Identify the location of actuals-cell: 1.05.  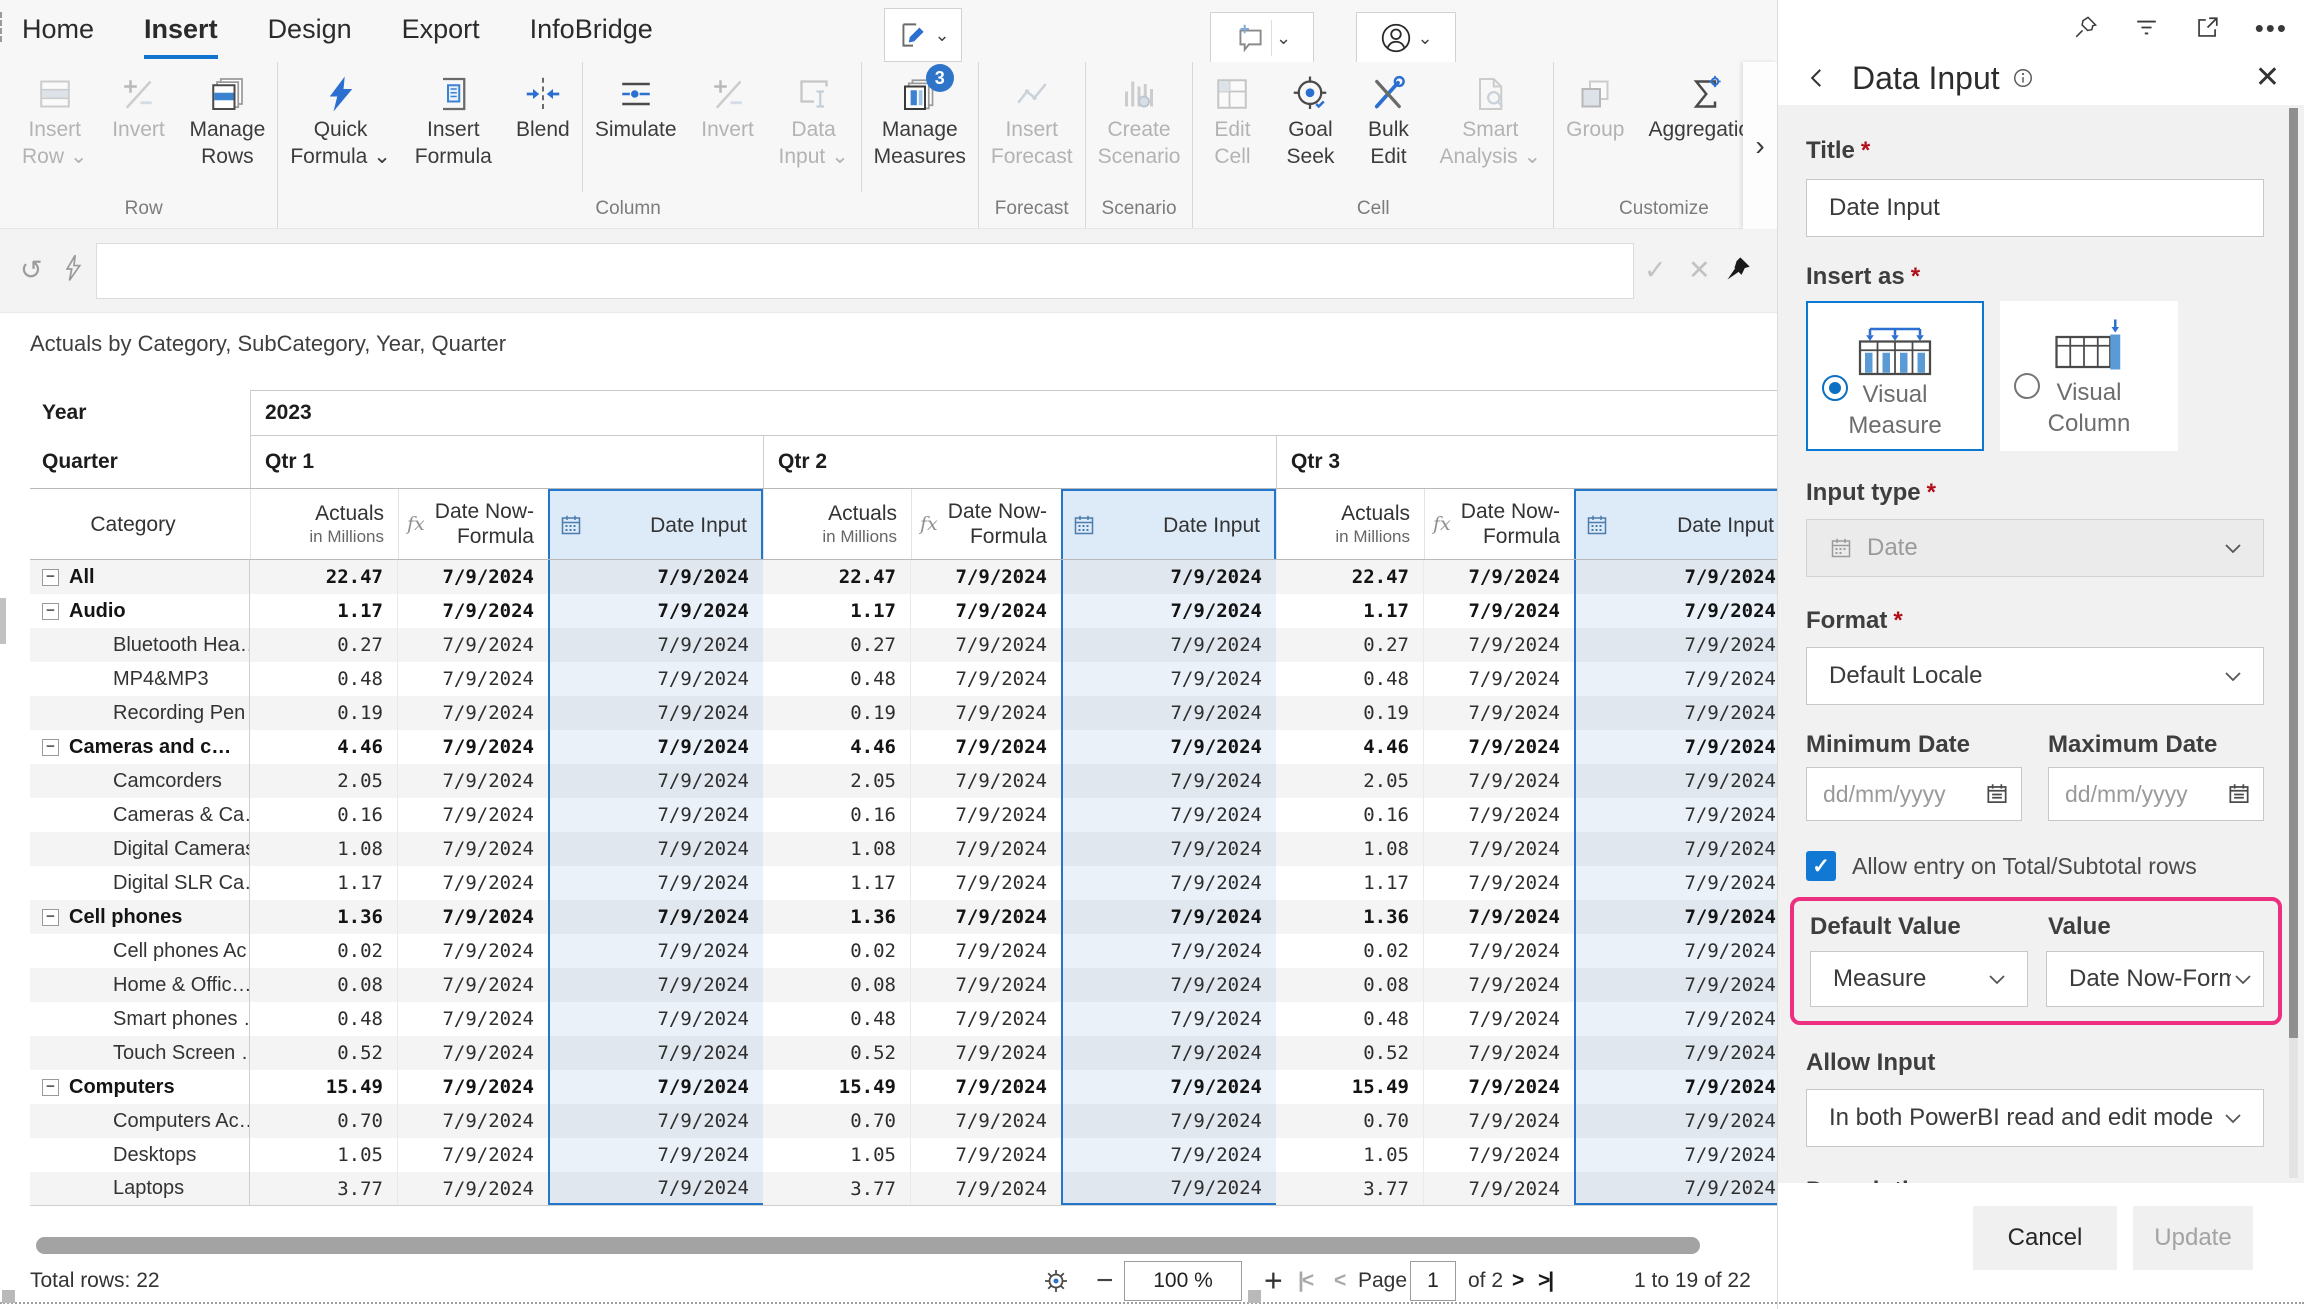
(837, 1155).